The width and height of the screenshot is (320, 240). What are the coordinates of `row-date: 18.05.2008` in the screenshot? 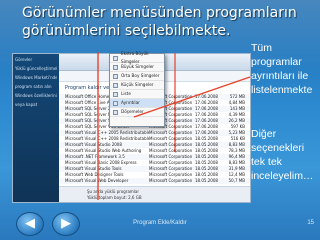 It's located at (206, 180).